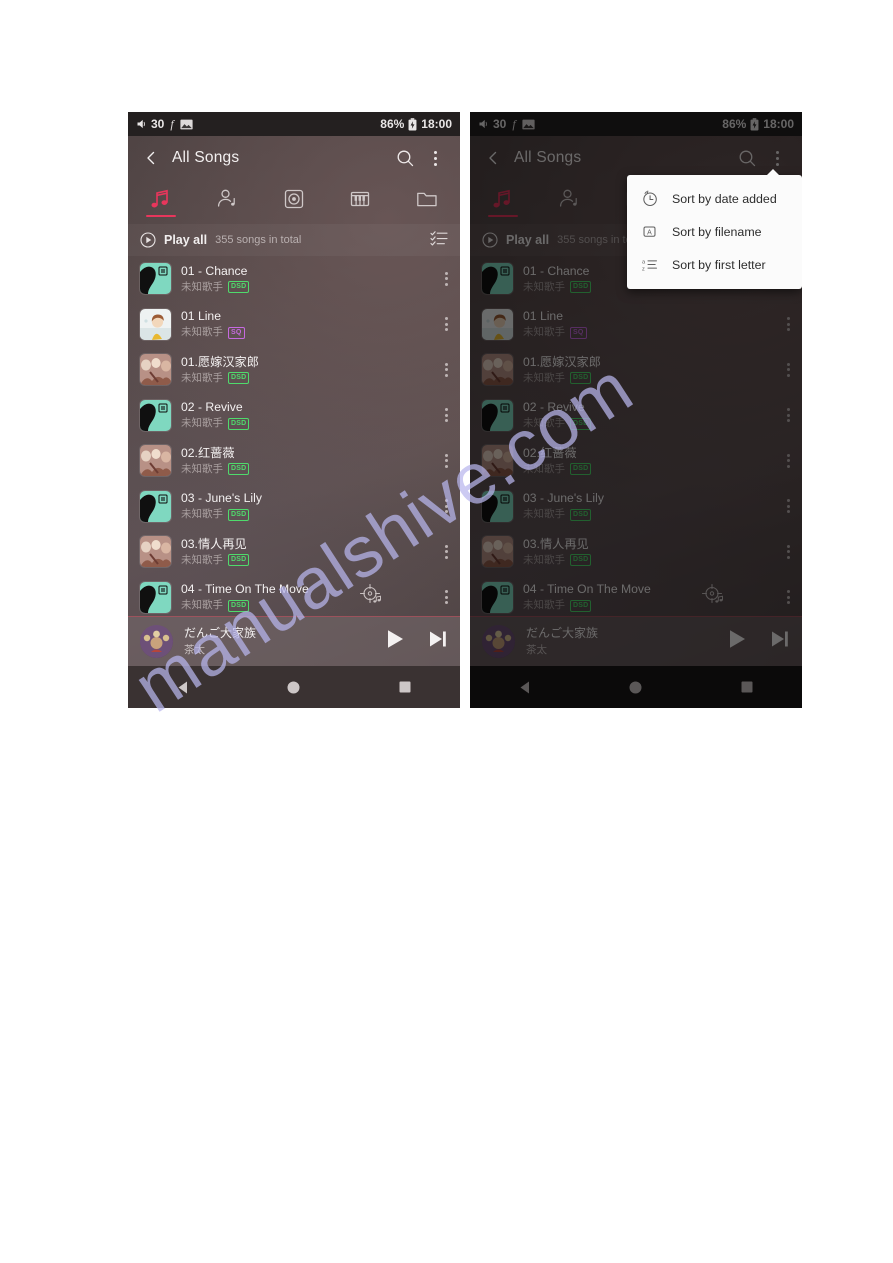 The width and height of the screenshot is (893, 1263). I want to click on volume-value: 30, so click(158, 124).